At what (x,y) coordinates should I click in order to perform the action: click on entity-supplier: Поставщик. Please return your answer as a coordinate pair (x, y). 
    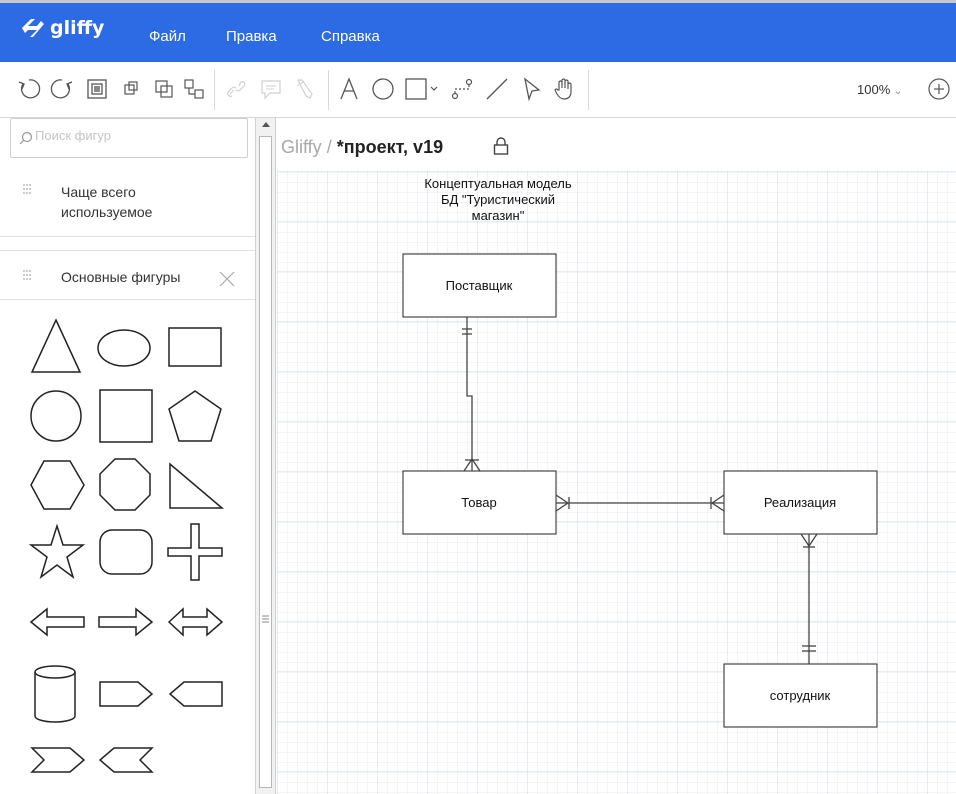
    Looking at the image, I should click on (479, 285).